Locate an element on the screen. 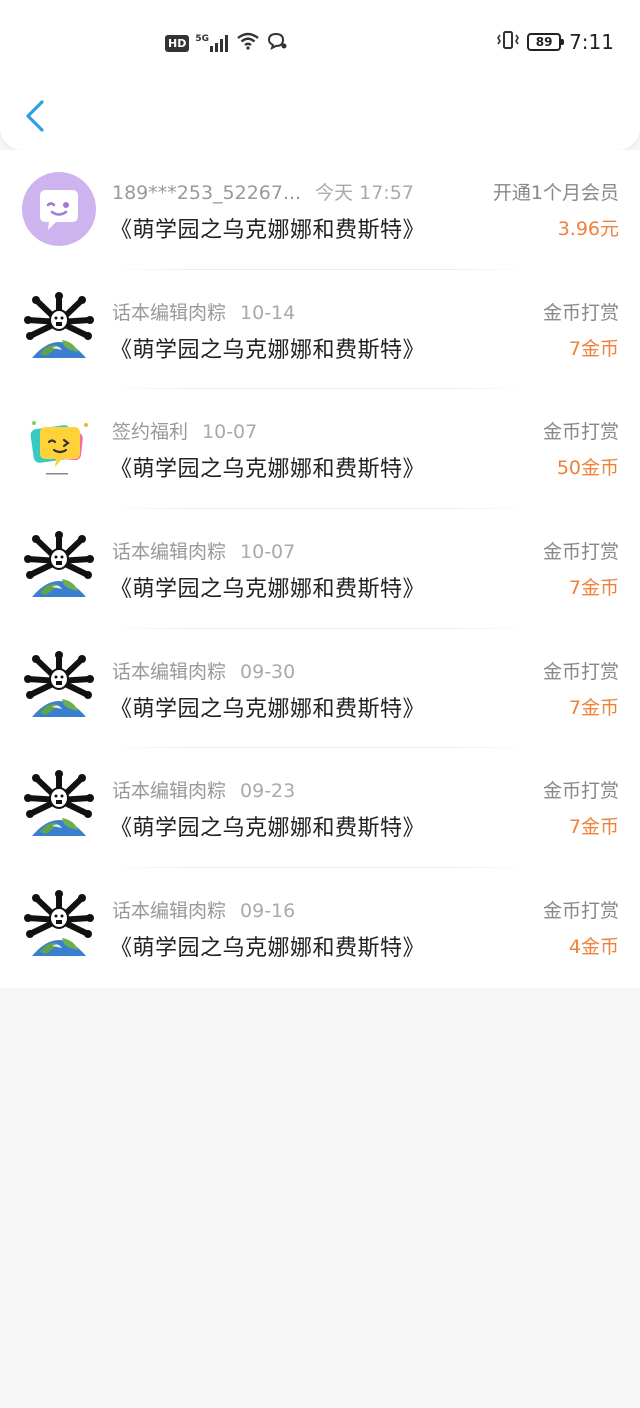 The height and width of the screenshot is (1408, 640). list-item: 话本编辑肉粽 10-07 《萌学园之乌克娜娜和费斯特》 金币打赏 7金币 is located at coordinates (320, 569).